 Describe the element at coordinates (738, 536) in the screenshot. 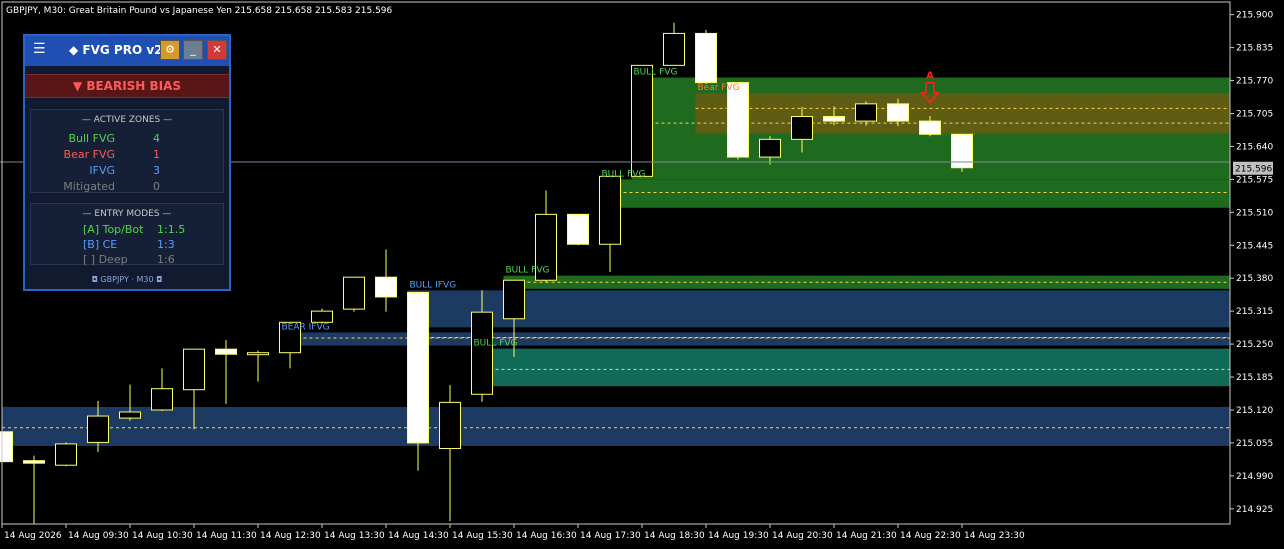

I see `x-tick-label: 14 Aug 19:30` at that location.